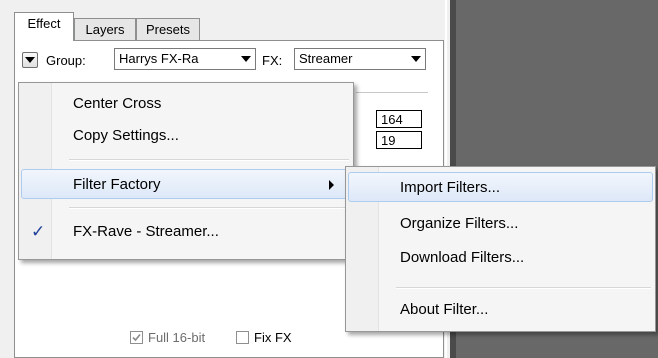  I want to click on triangle-down-icon, so click(30, 60).